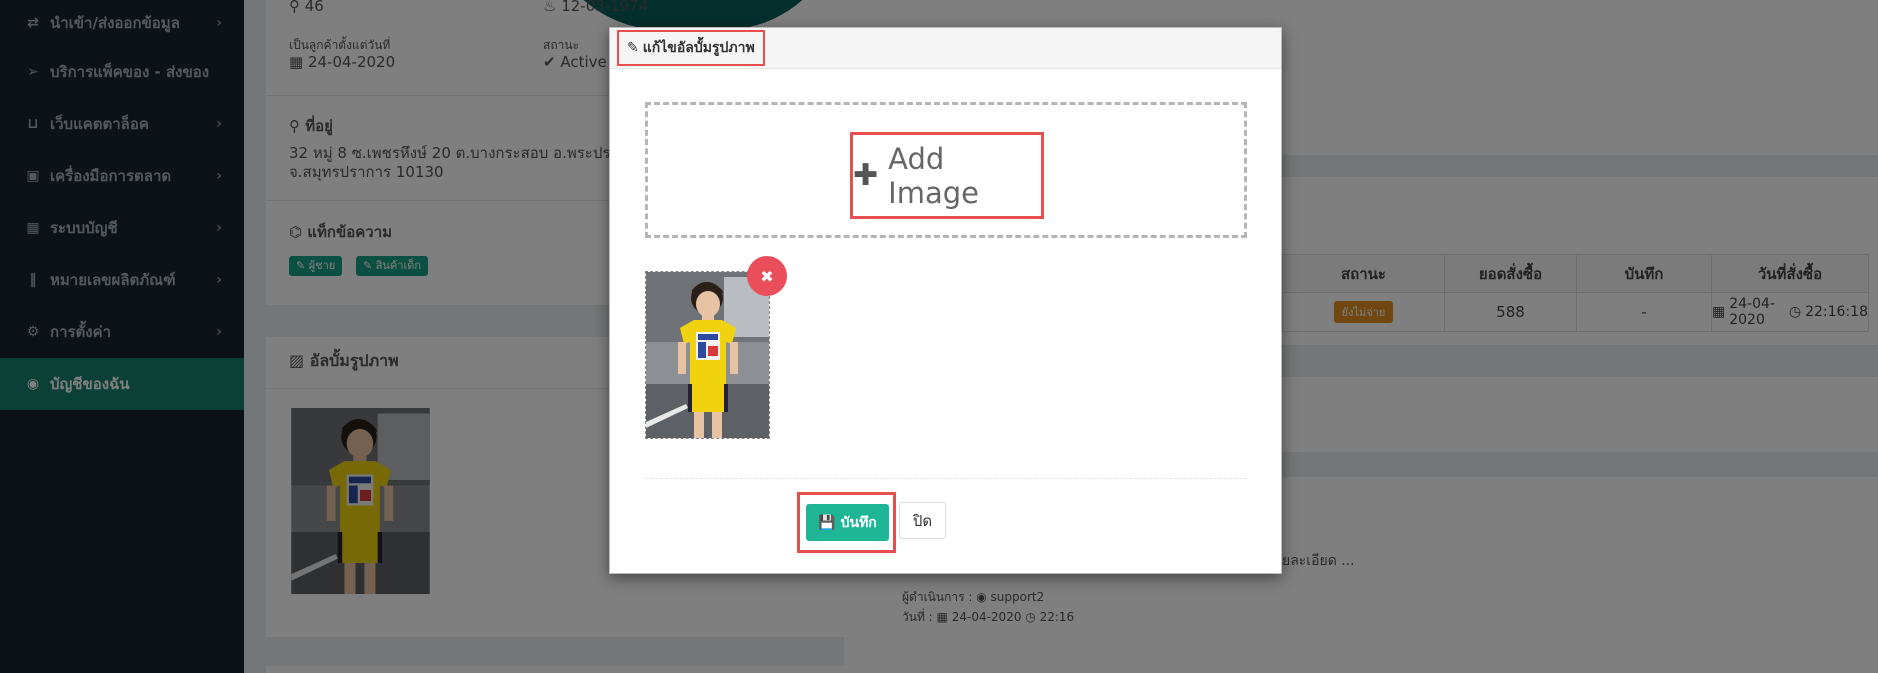  I want to click on save-button-highlight: 💾 บันทึก, so click(846, 522).